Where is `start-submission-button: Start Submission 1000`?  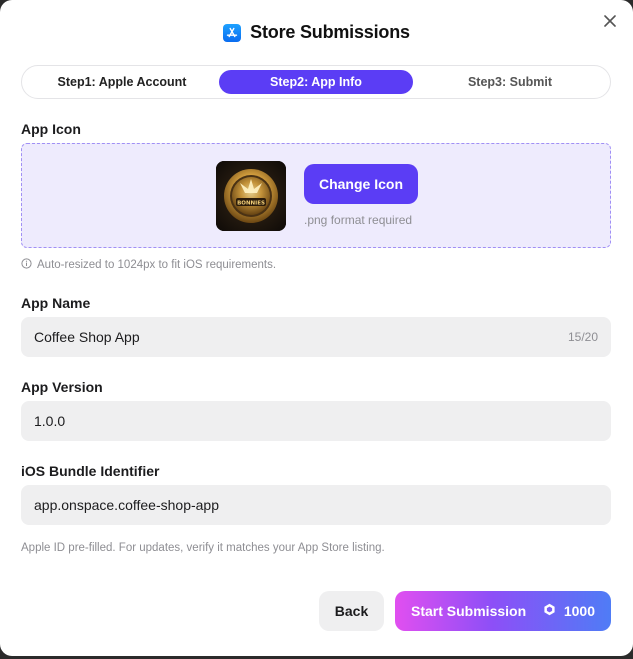 start-submission-button: Start Submission 1000 is located at coordinates (503, 611).